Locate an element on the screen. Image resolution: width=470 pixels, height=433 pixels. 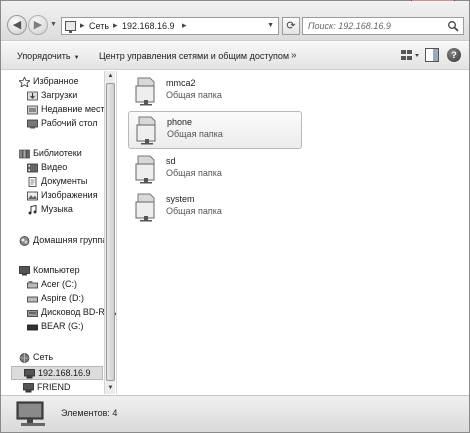
homegroup-icon is located at coordinates (24, 241).